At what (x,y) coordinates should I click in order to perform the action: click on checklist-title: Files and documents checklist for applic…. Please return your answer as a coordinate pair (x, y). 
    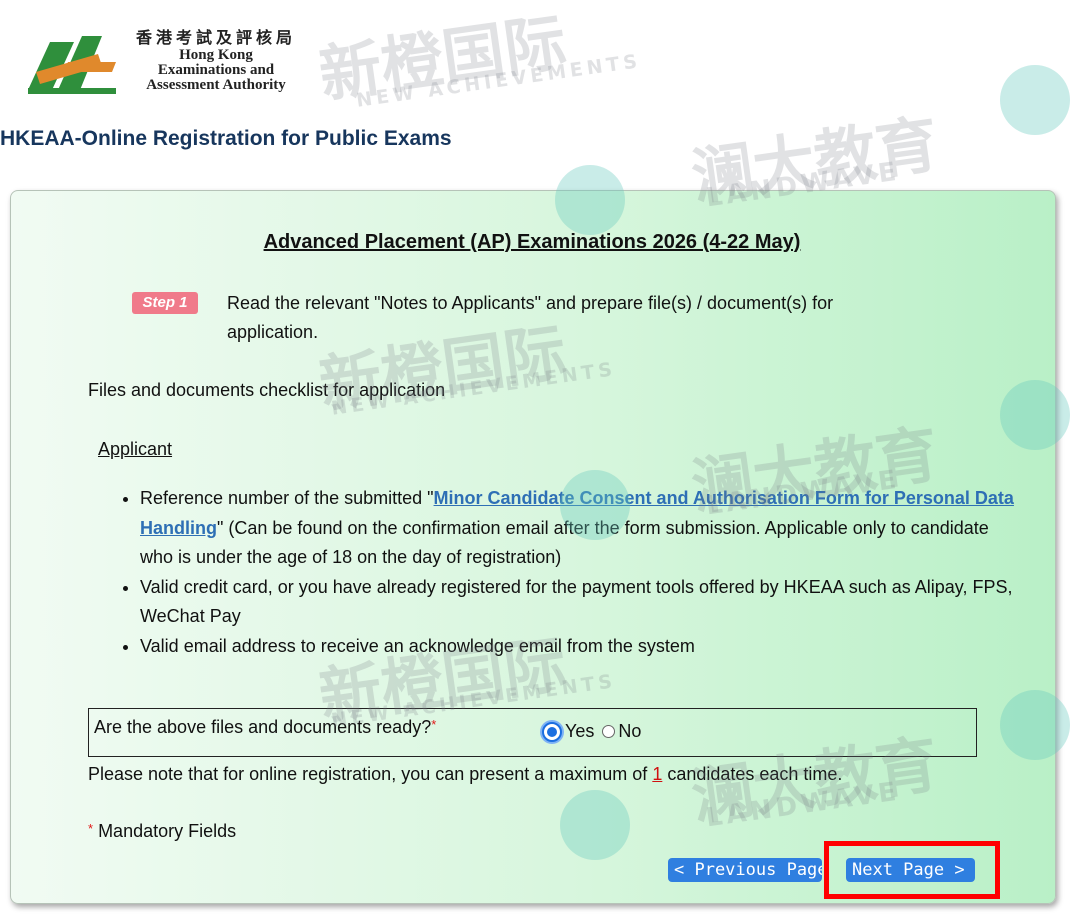
    Looking at the image, I should click on (267, 390).